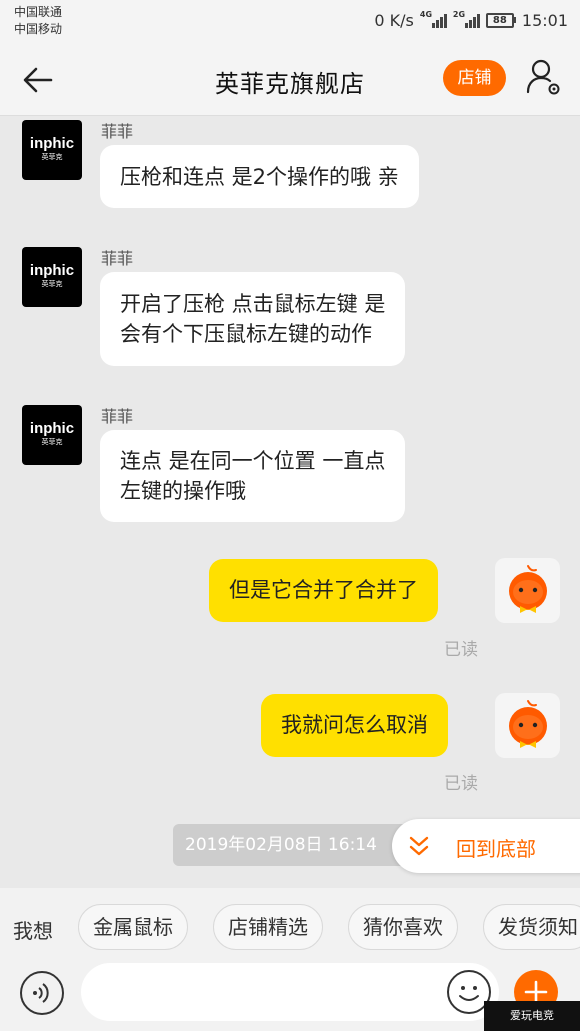  Describe the element at coordinates (474, 78) in the screenshot. I see `store-button: 店铺` at that location.